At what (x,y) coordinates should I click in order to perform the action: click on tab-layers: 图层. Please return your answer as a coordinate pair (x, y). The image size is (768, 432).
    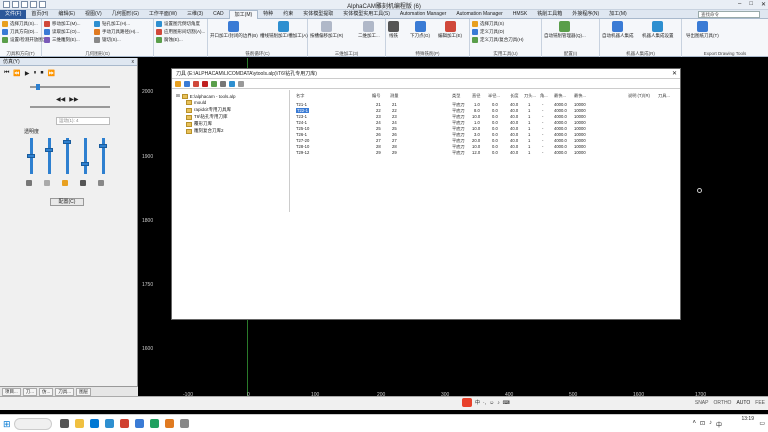
    Looking at the image, I should click on (84, 391).